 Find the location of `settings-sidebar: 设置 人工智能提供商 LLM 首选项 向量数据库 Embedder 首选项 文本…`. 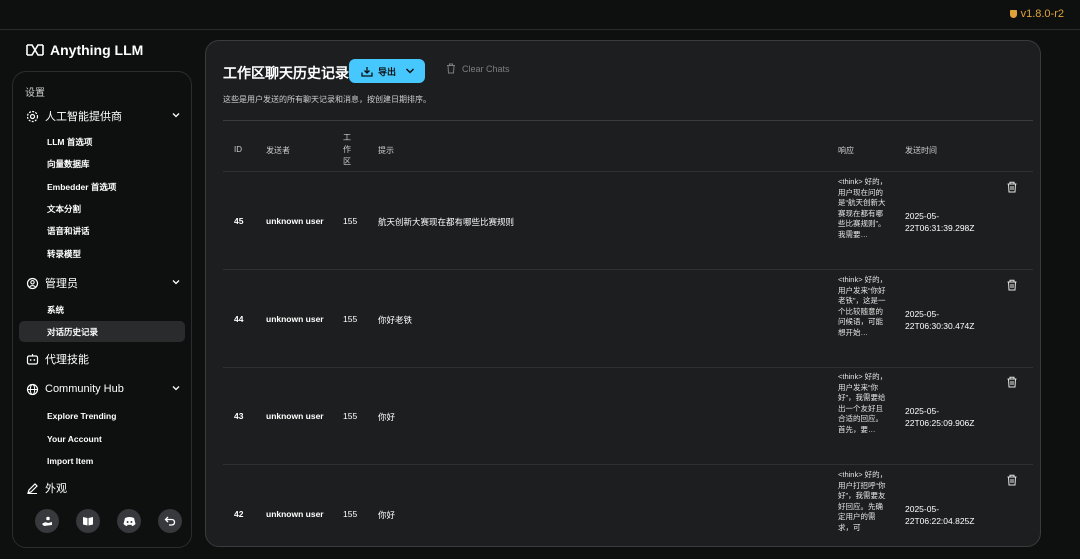

settings-sidebar: 设置 人工智能提供商 LLM 首选项 向量数据库 Embedder 首选项 文本… is located at coordinates (102, 309).